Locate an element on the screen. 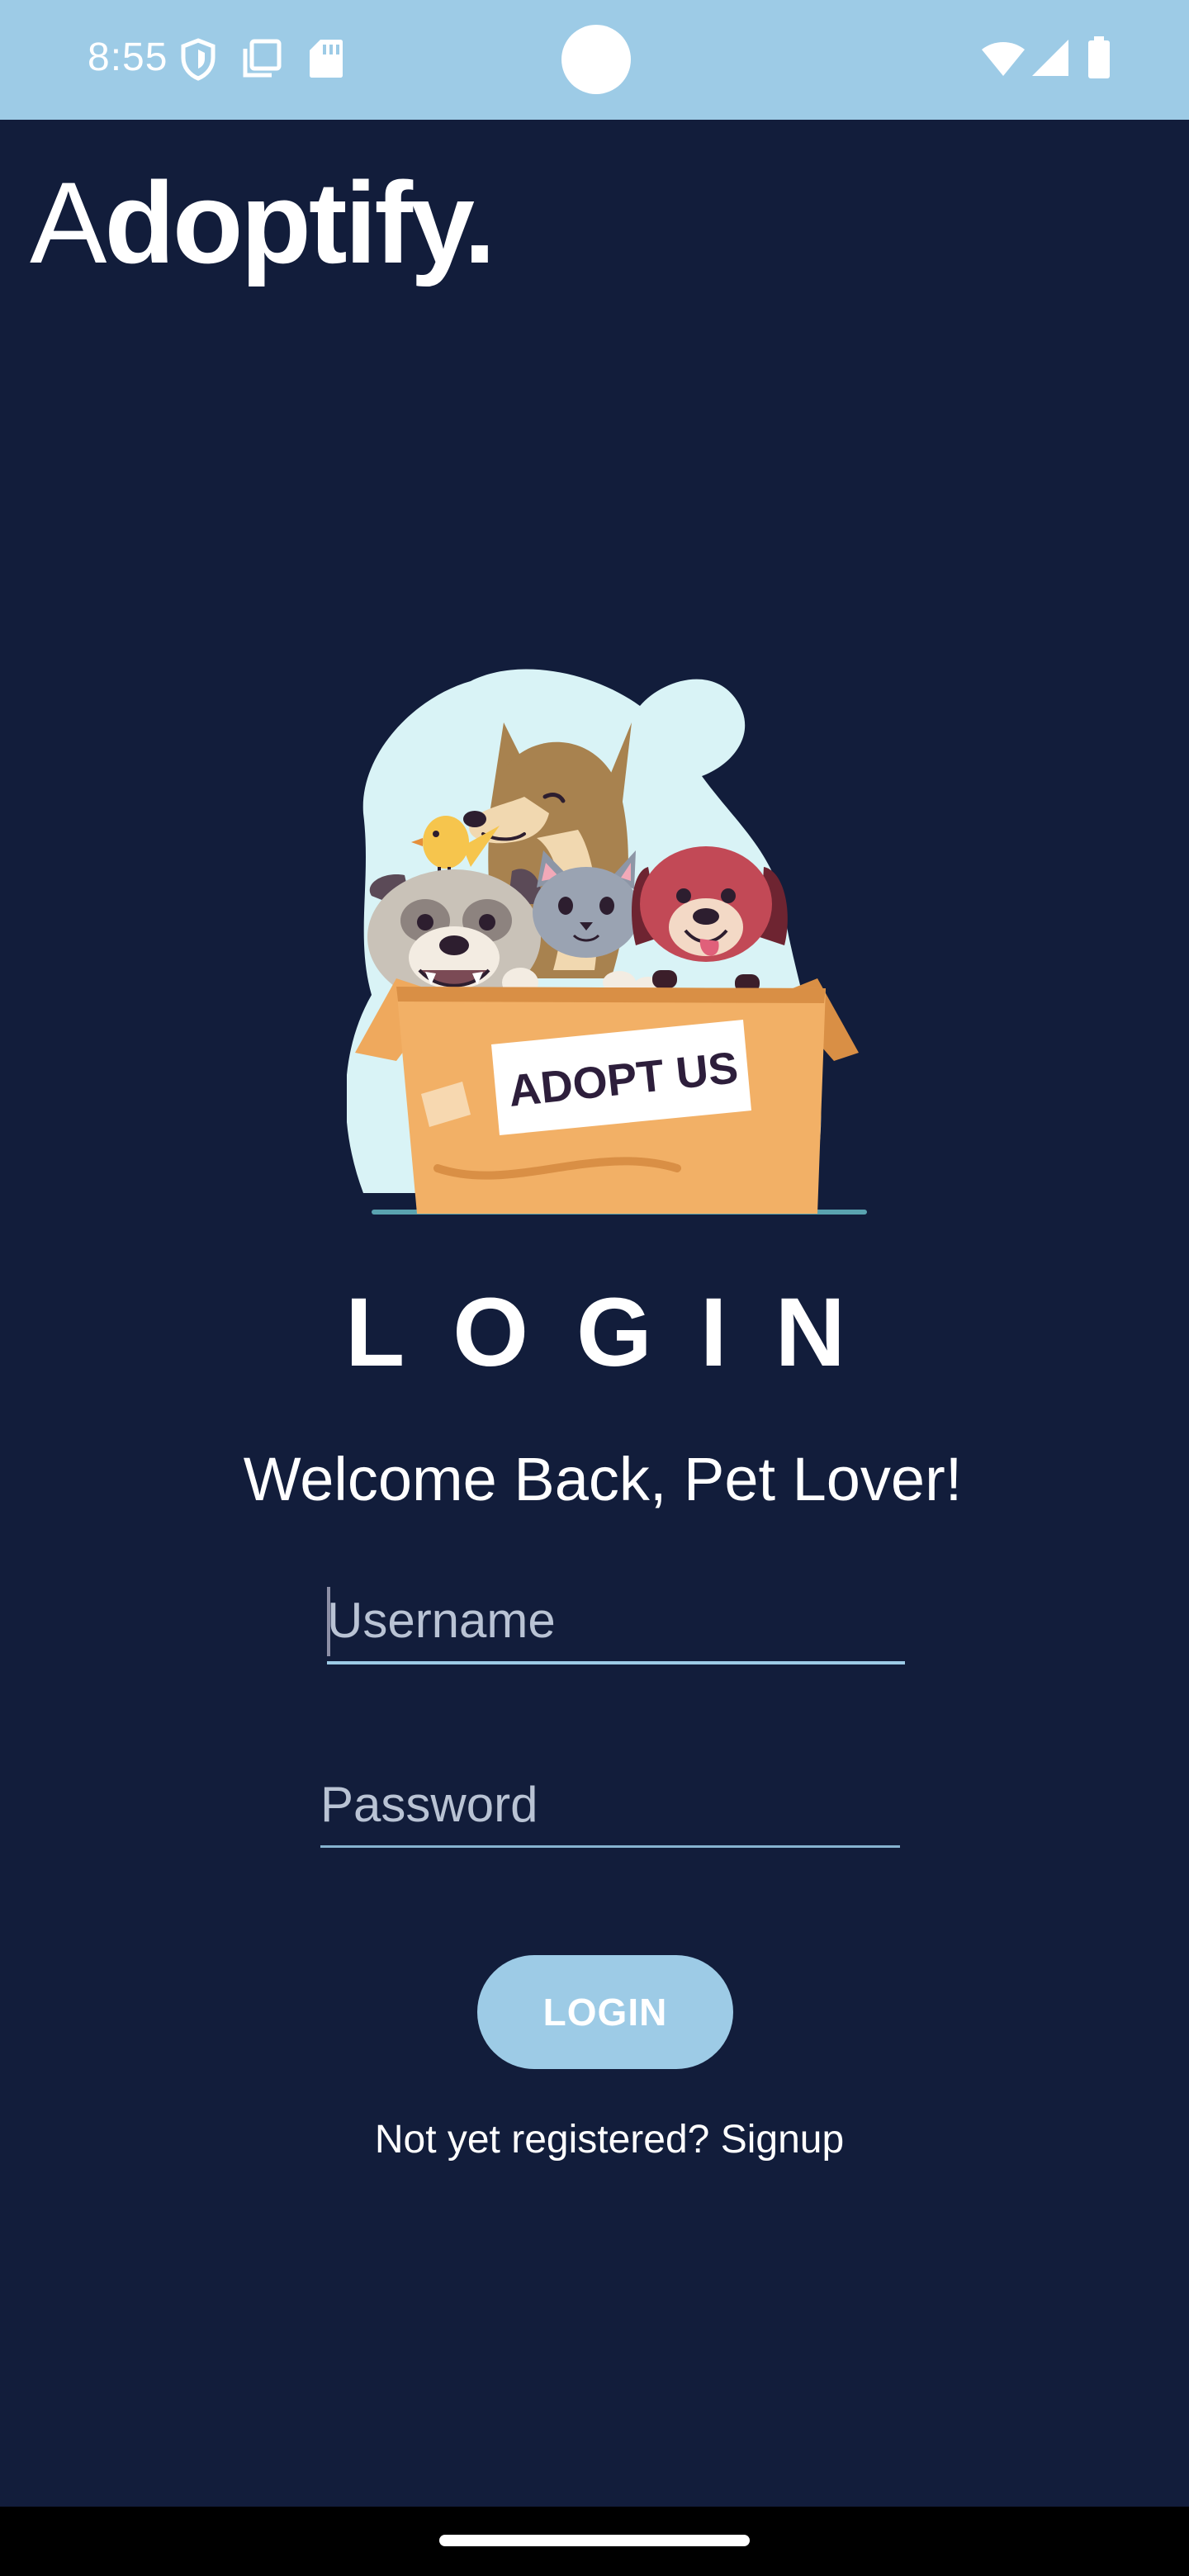 The width and height of the screenshot is (1189, 2576). status-time: 8:55 is located at coordinates (128, 57).